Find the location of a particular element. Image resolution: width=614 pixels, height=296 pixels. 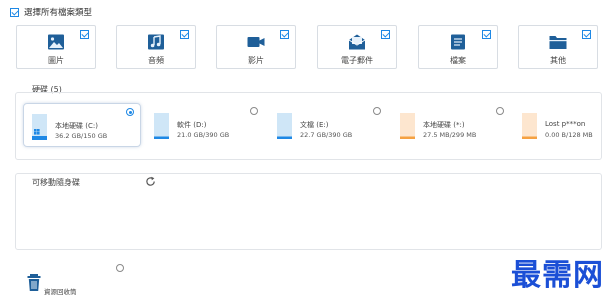

document-icon is located at coordinates (458, 42).